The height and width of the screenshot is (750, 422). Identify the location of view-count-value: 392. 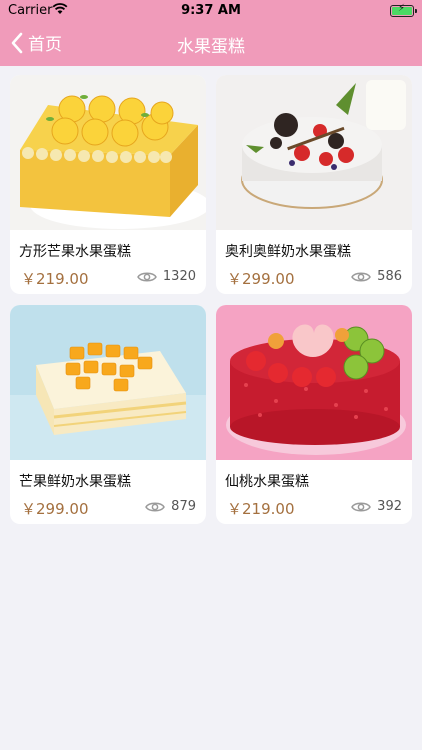
(389, 506).